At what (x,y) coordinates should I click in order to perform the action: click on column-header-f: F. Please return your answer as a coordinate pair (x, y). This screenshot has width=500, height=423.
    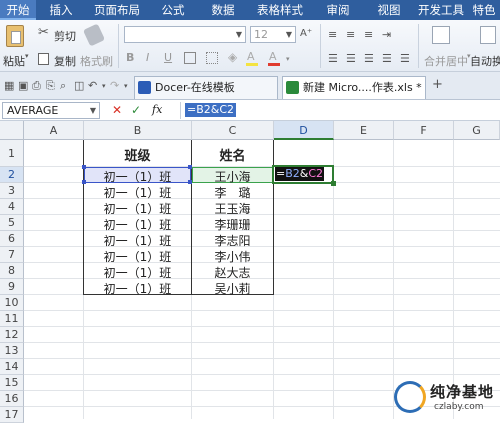
    Looking at the image, I should click on (424, 130).